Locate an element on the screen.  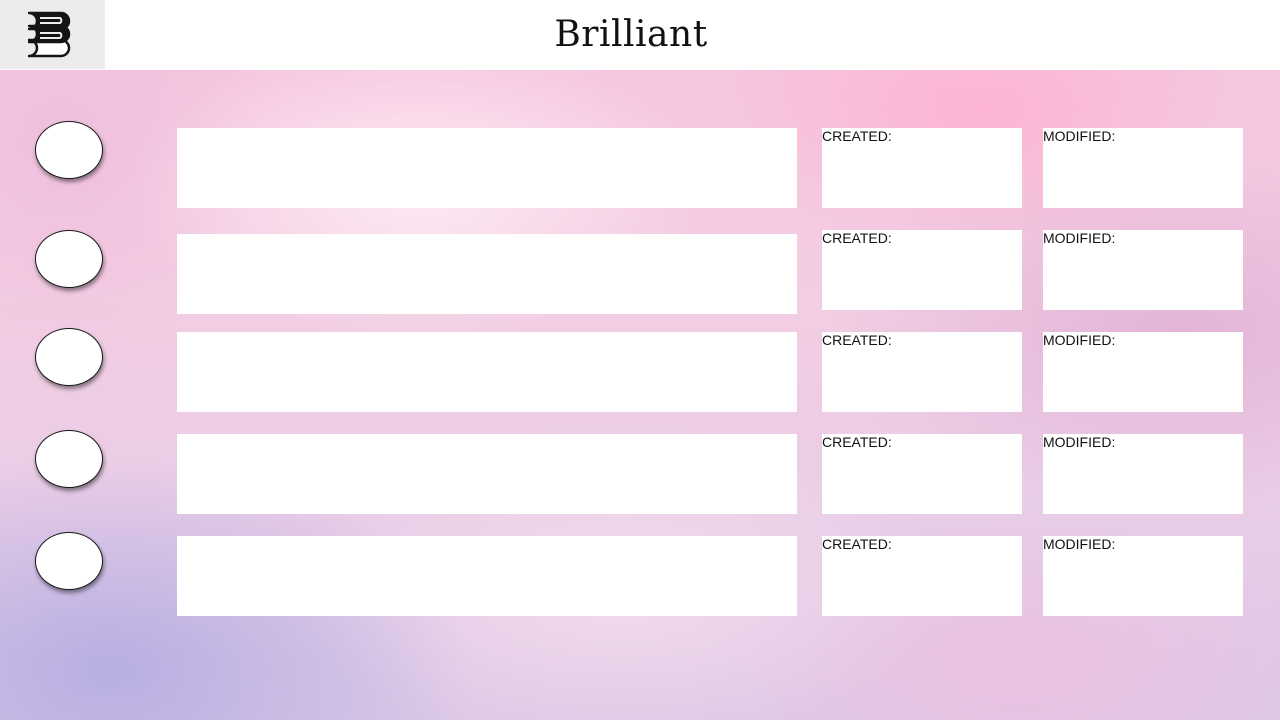
logo-button is located at coordinates (52, 34).